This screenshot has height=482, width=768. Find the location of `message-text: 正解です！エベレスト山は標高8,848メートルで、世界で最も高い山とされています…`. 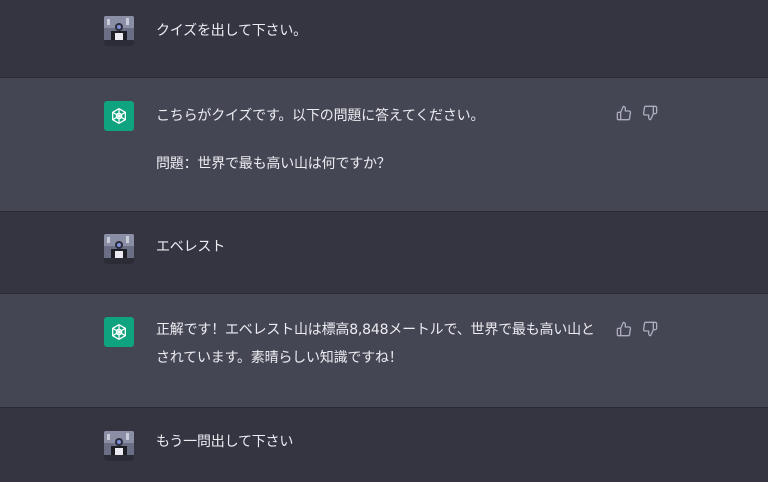

message-text: 正解です！エベレスト山は標高8,848メートルで、世界で最も高い山とされています… is located at coordinates (381, 344).